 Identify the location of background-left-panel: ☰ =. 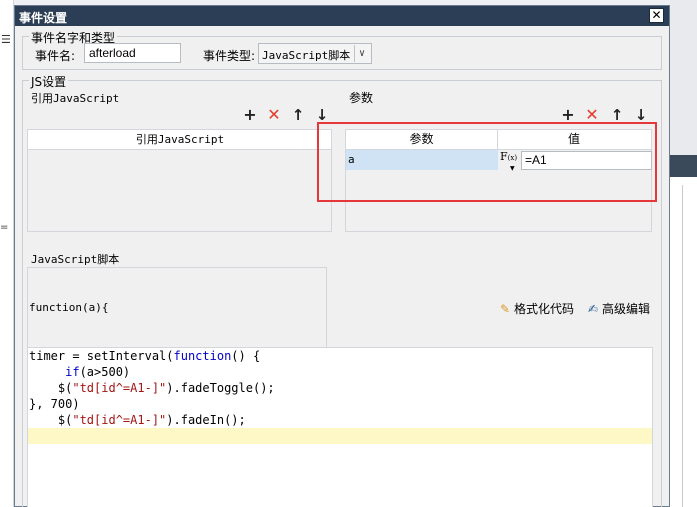
(7, 253).